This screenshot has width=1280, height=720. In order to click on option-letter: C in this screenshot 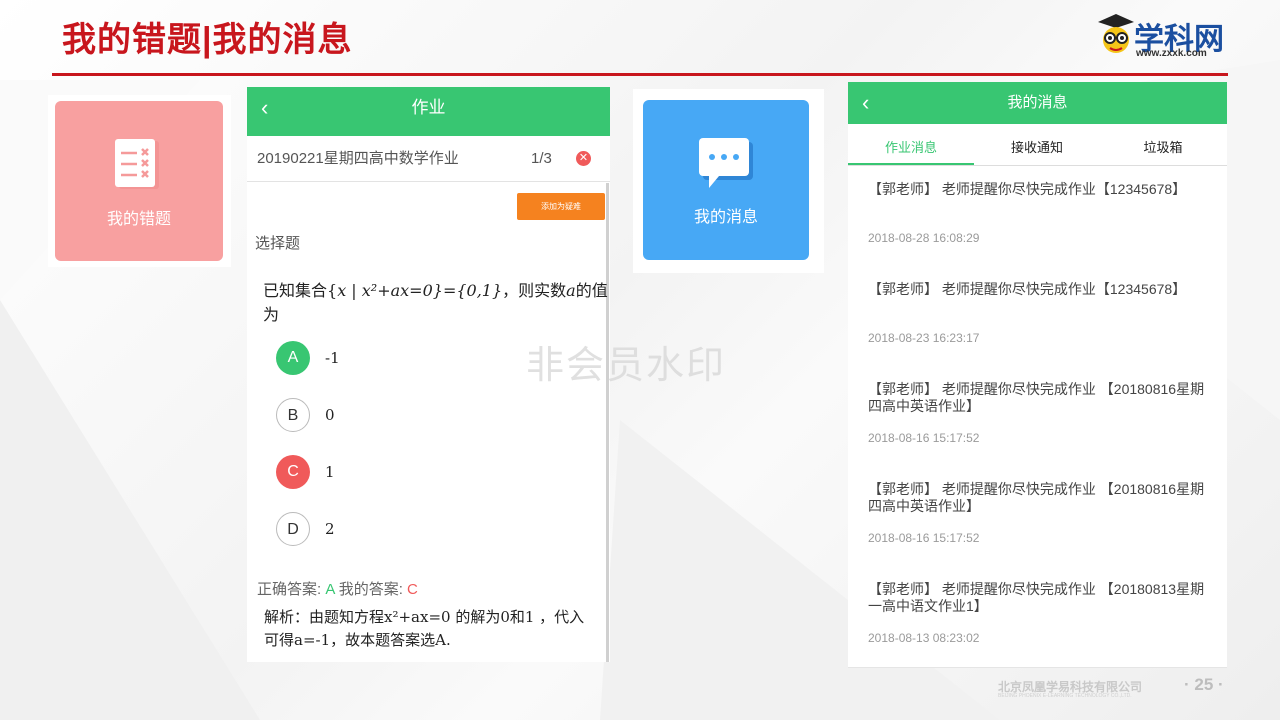, I will do `click(293, 472)`.